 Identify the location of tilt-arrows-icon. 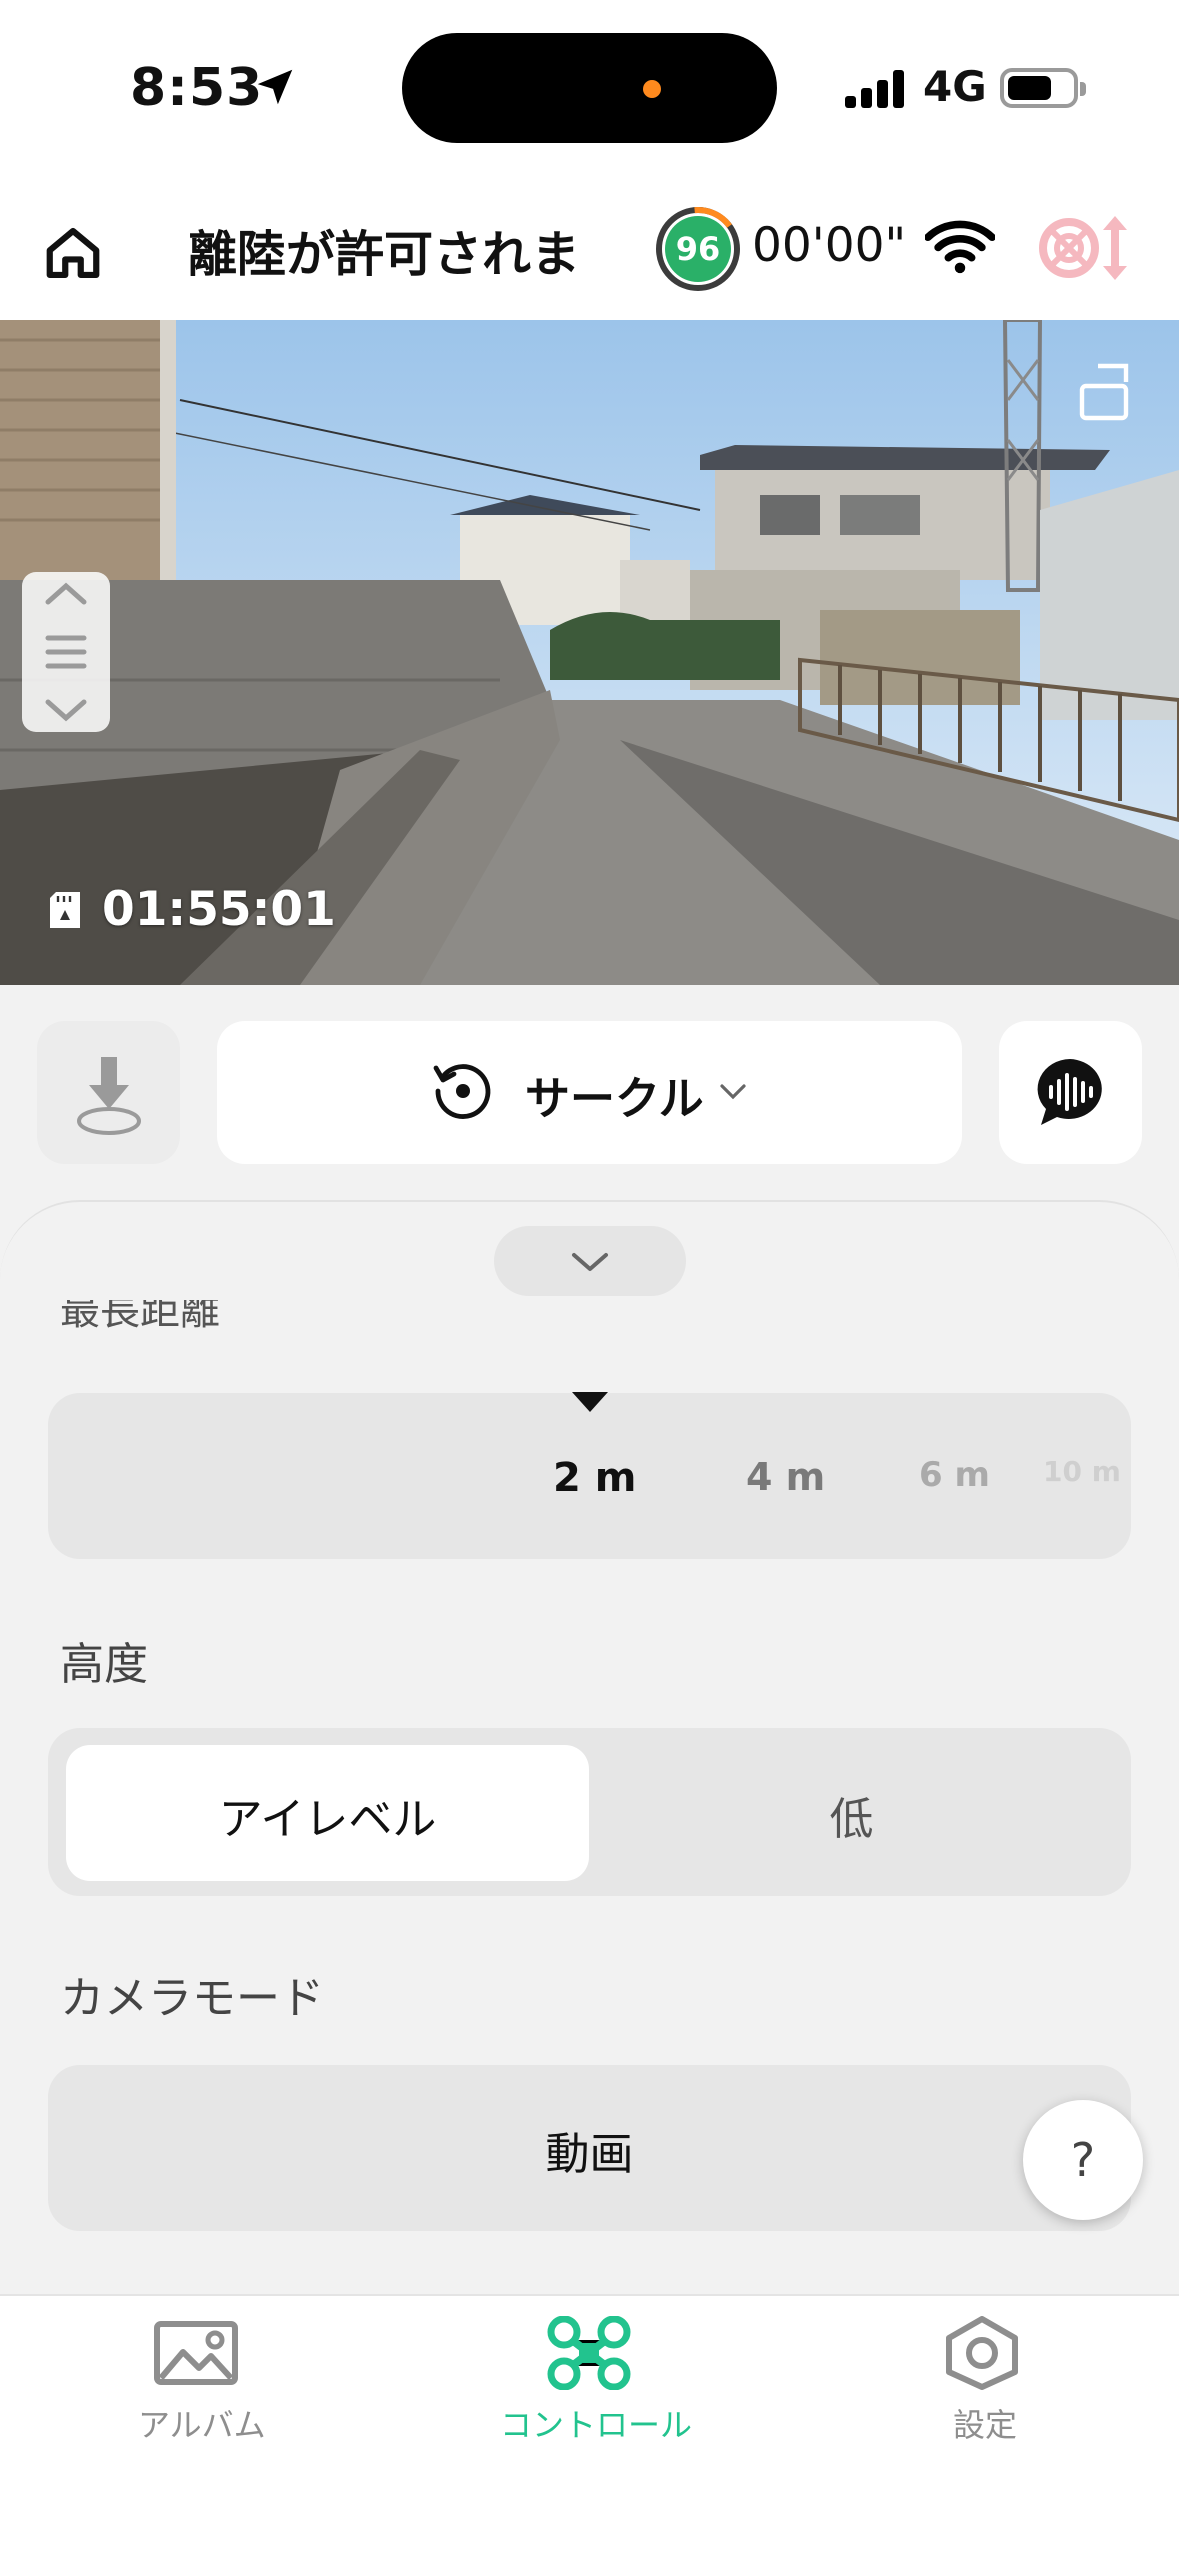
(66, 652).